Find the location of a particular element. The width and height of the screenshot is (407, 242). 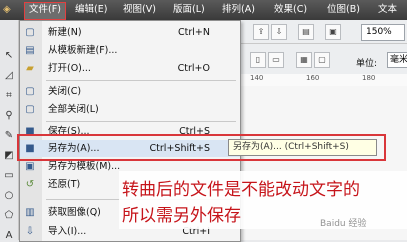

watermark: Baidu 经验 is located at coordinates (343, 224).